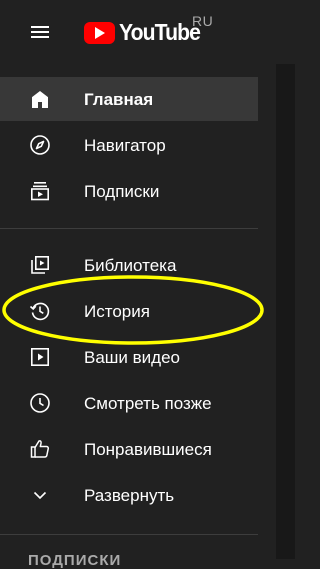 The width and height of the screenshot is (320, 569). I want to click on youtube-logo: YouTube RU, so click(159, 29).